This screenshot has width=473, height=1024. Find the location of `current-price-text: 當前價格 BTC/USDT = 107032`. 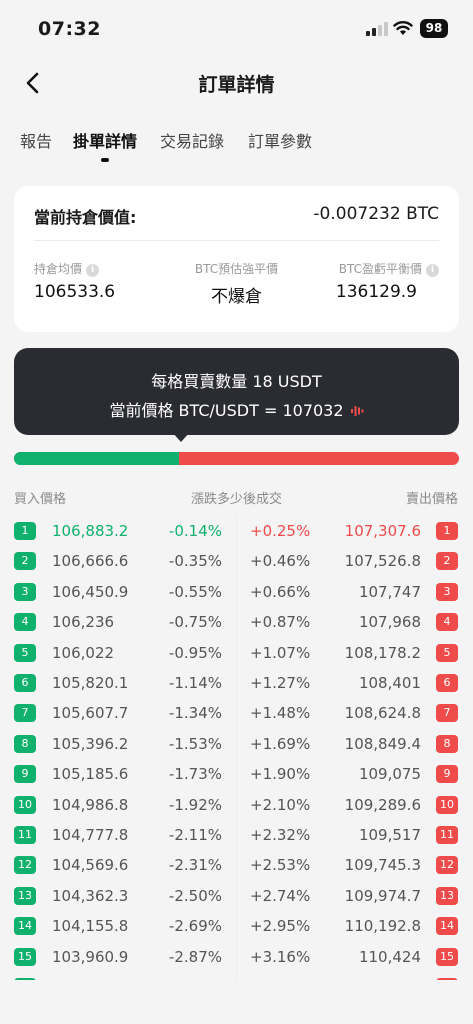

current-price-text: 當前價格 BTC/USDT = 107032 is located at coordinates (236, 409).